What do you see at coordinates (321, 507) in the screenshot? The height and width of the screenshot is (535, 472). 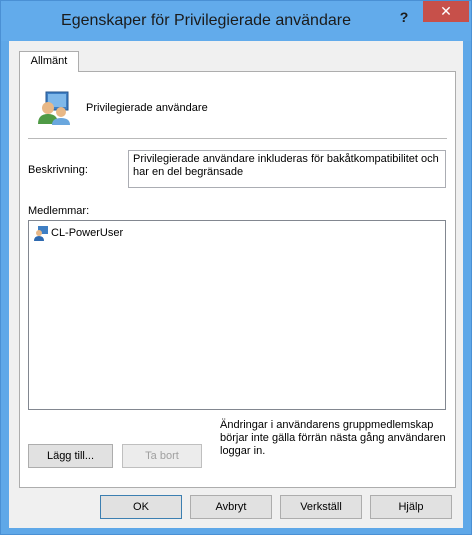 I see `apply-button: Verkställ` at bounding box center [321, 507].